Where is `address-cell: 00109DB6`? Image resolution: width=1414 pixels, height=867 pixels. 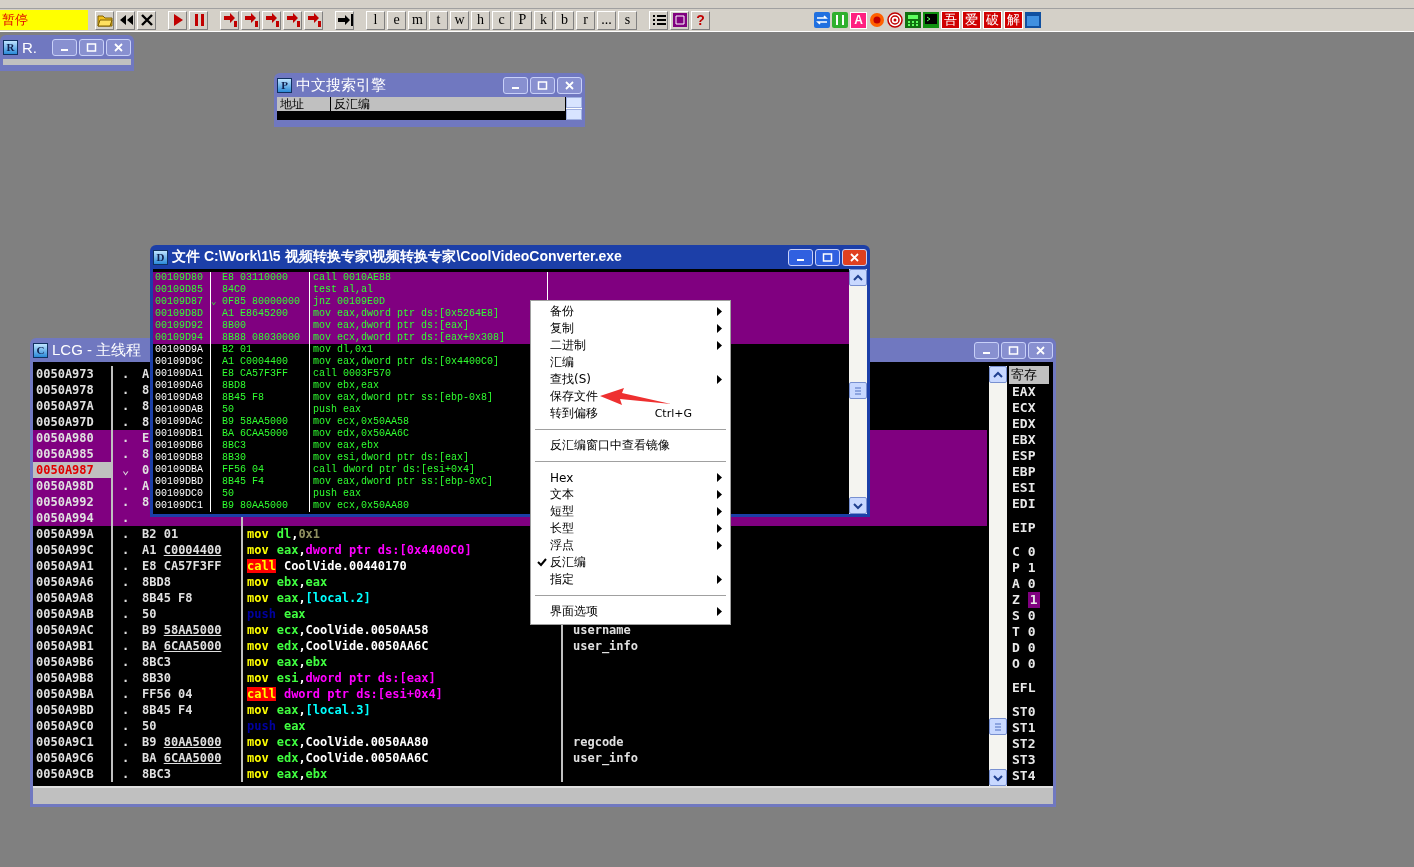
address-cell: 00109DB6 is located at coordinates (182, 446).